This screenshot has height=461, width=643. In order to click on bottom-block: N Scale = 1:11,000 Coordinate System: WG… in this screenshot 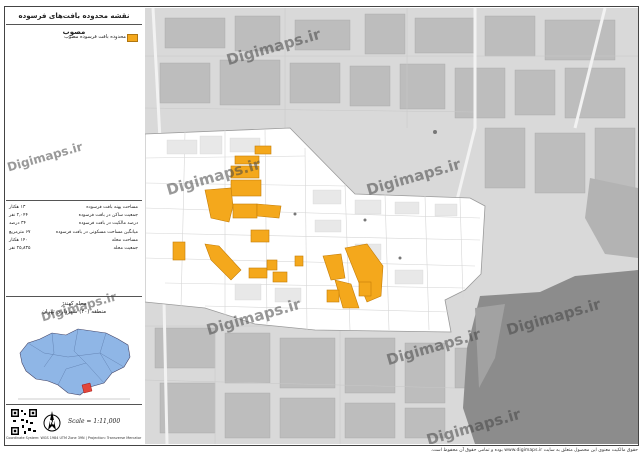, I will do `click(74, 425)`.